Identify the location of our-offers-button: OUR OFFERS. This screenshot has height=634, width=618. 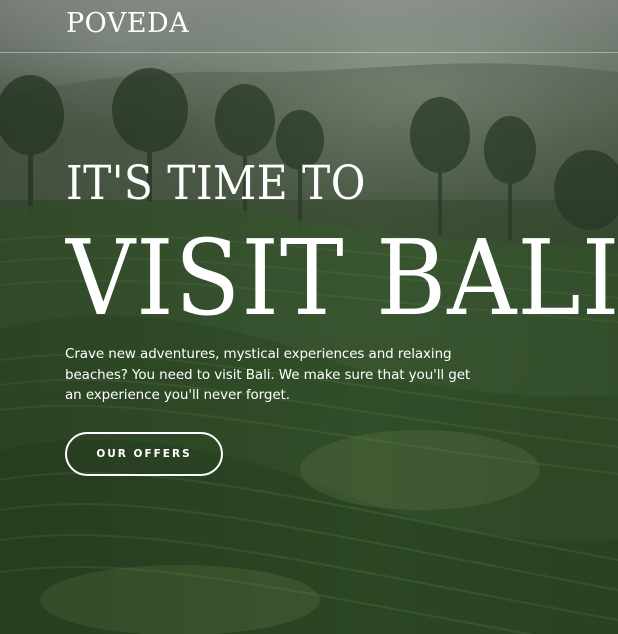
(144, 454).